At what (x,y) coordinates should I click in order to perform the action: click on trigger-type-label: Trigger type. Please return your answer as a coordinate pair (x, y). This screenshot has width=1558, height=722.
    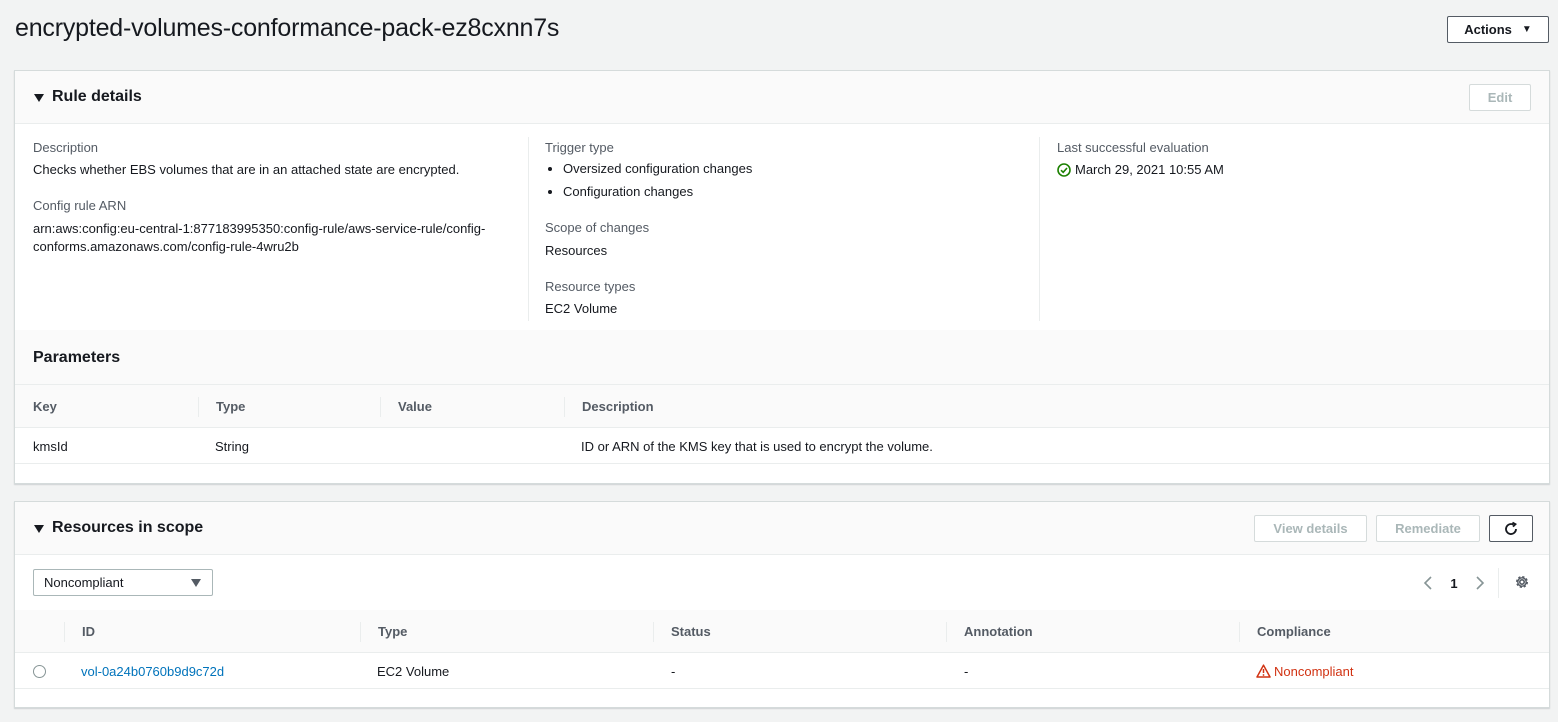
    Looking at the image, I should click on (579, 147).